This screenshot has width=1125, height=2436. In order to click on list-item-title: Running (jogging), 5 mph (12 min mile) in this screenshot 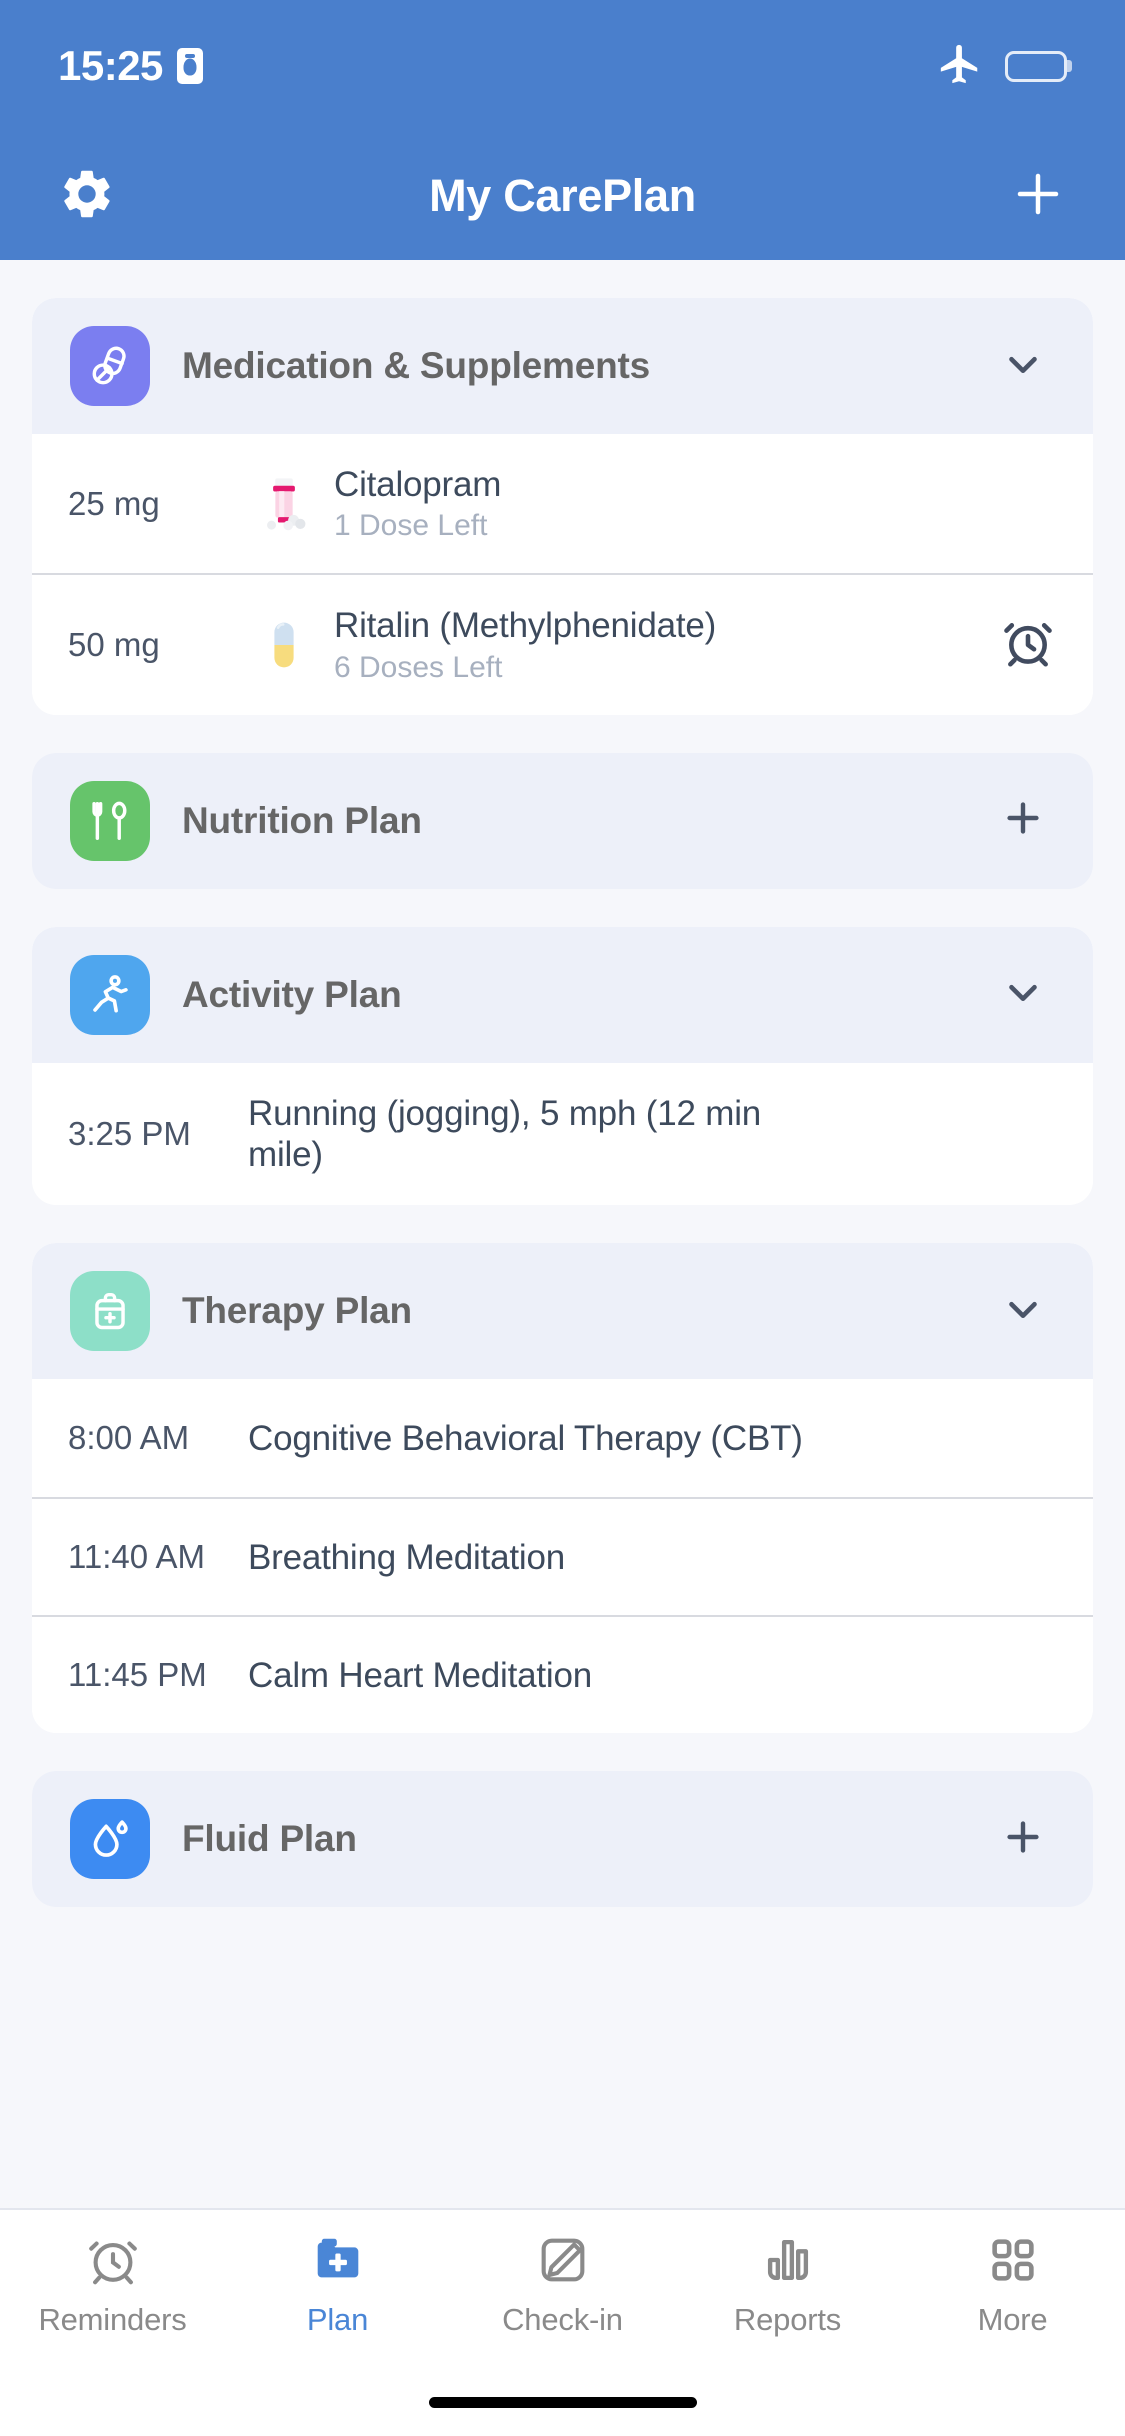, I will do `click(505, 1133)`.